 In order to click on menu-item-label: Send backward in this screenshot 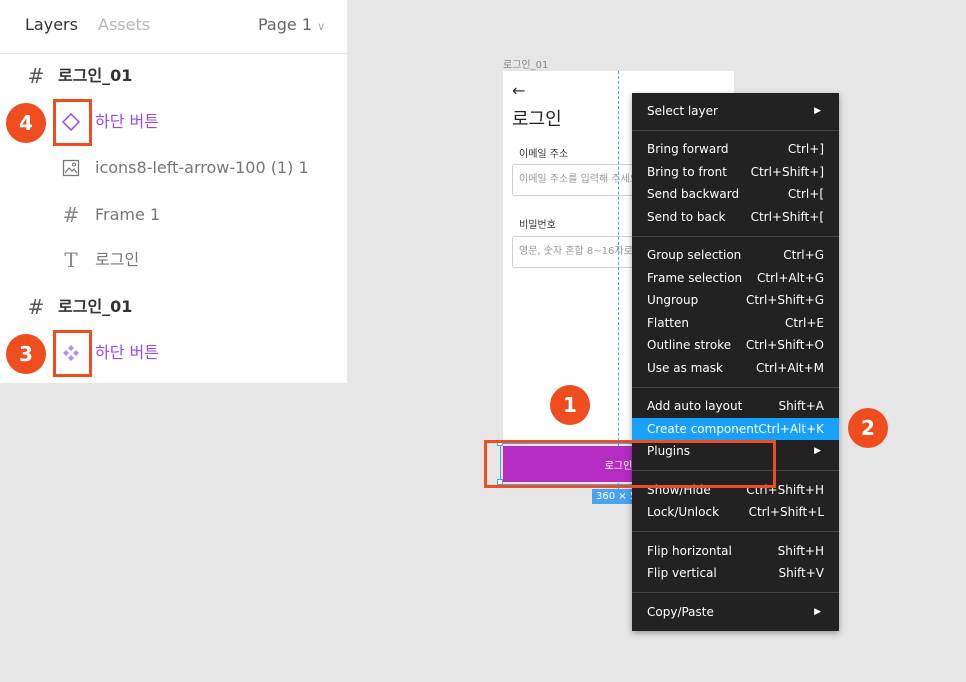, I will do `click(693, 194)`.